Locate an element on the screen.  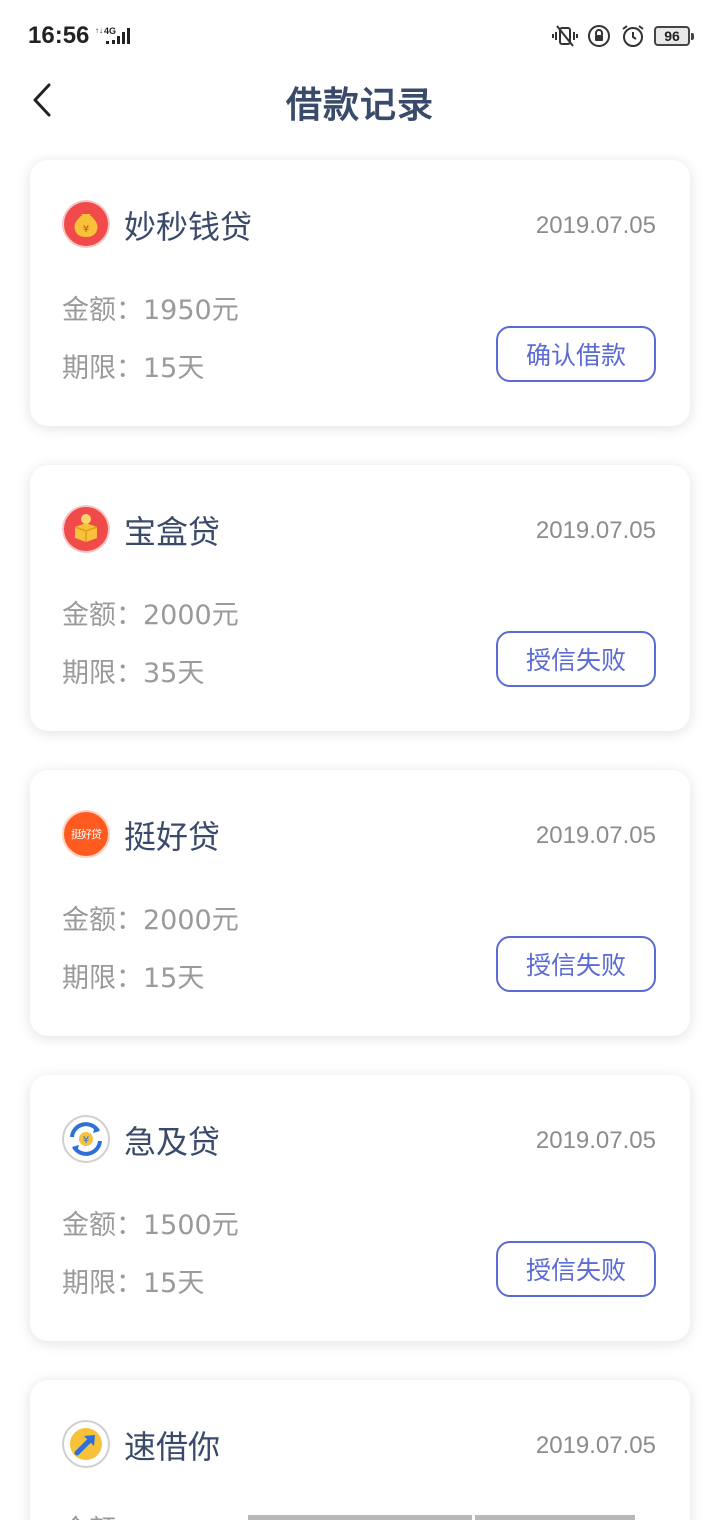
status-icons: 96 is located at coordinates (623, 36).